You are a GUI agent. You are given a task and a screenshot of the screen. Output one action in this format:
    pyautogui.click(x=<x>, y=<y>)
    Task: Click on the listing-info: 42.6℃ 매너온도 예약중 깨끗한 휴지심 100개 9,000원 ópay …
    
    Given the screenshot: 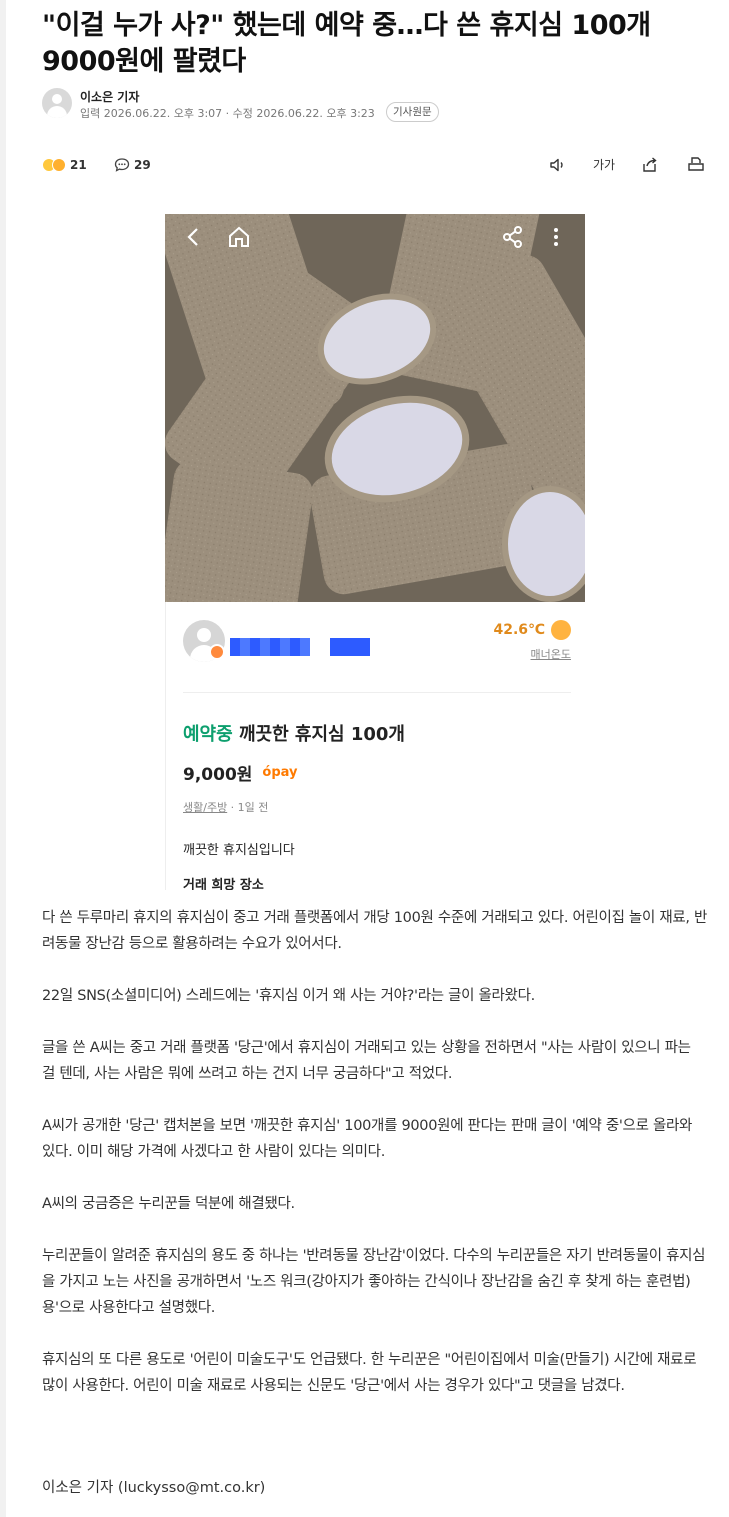 What is the action you would take?
    pyautogui.click(x=375, y=746)
    